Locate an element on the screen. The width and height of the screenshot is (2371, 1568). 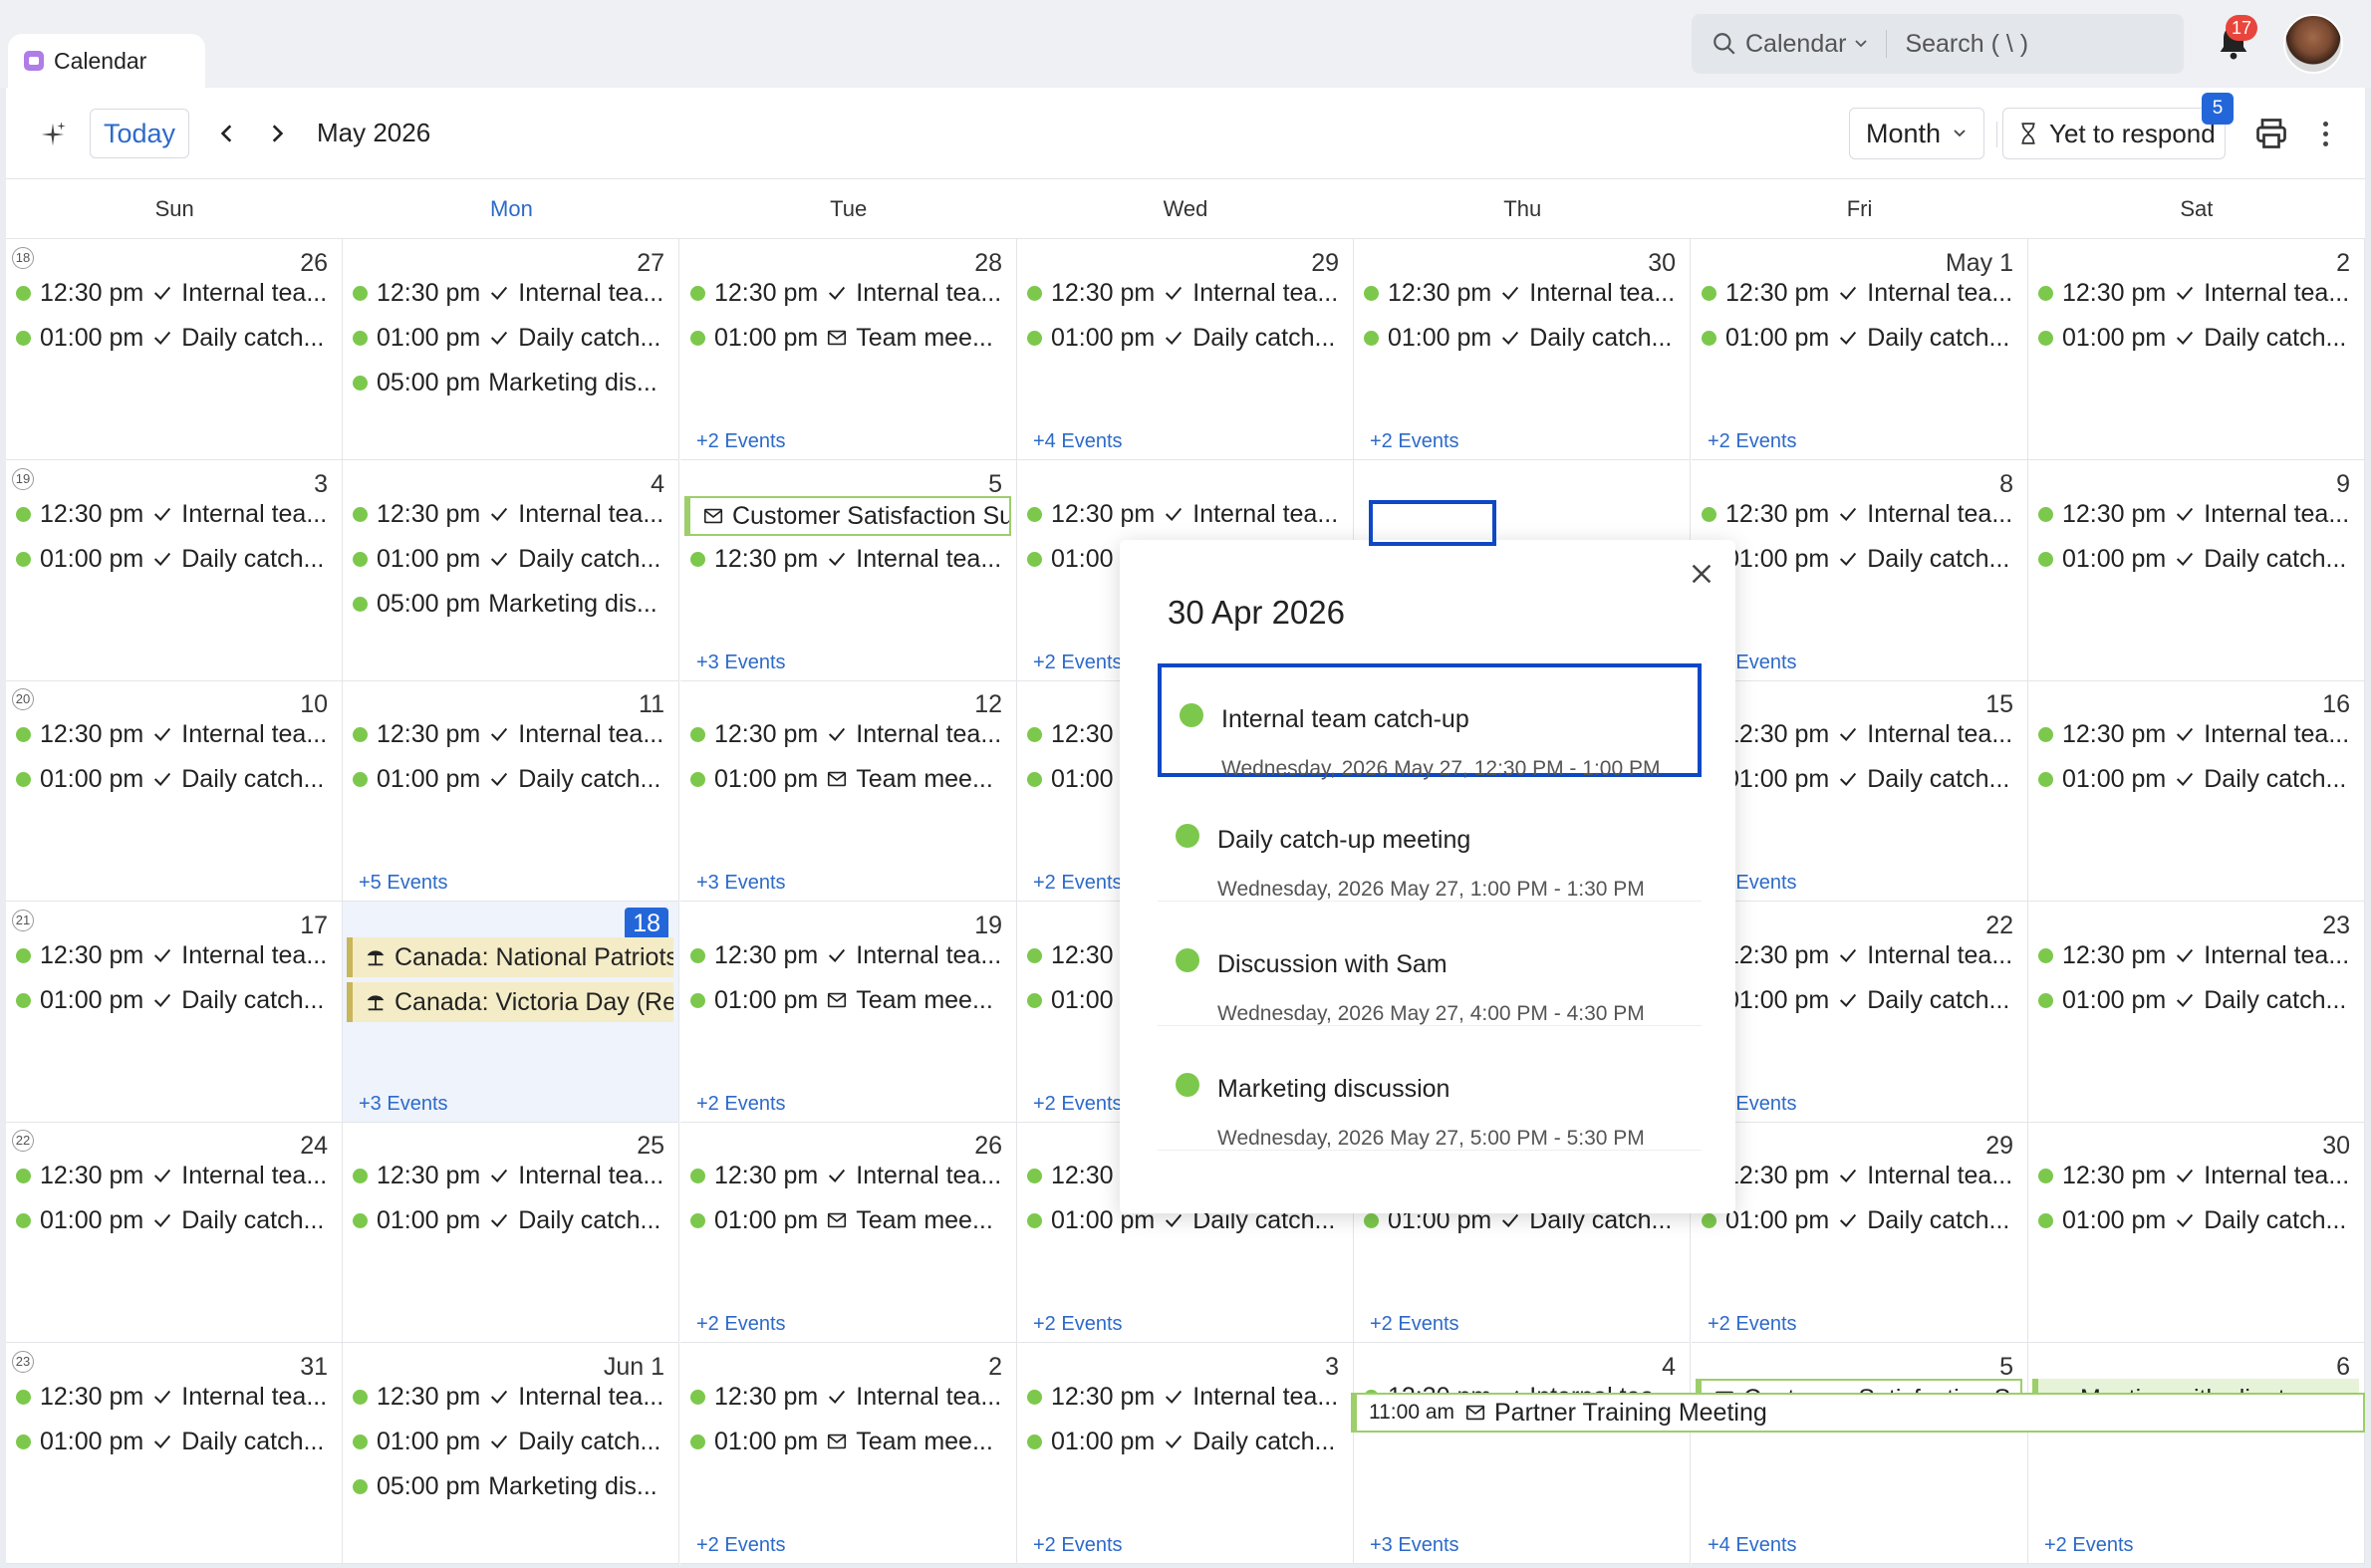
search-scope-label: Calendar is located at coordinates (1795, 45).